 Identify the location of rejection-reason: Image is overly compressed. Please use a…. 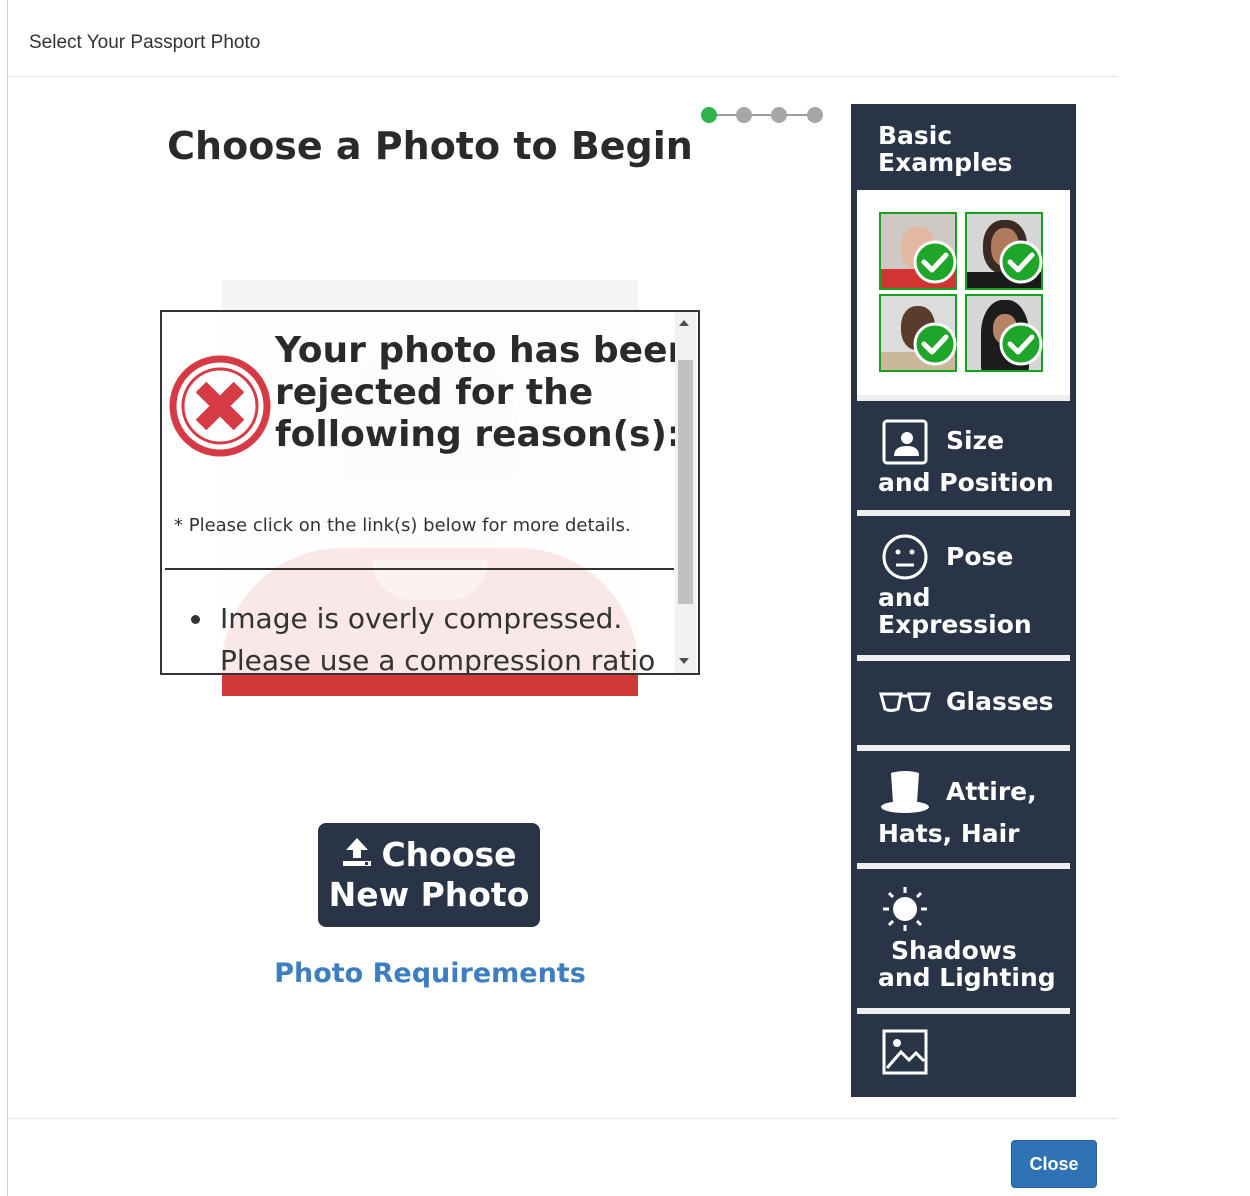
(450, 635).